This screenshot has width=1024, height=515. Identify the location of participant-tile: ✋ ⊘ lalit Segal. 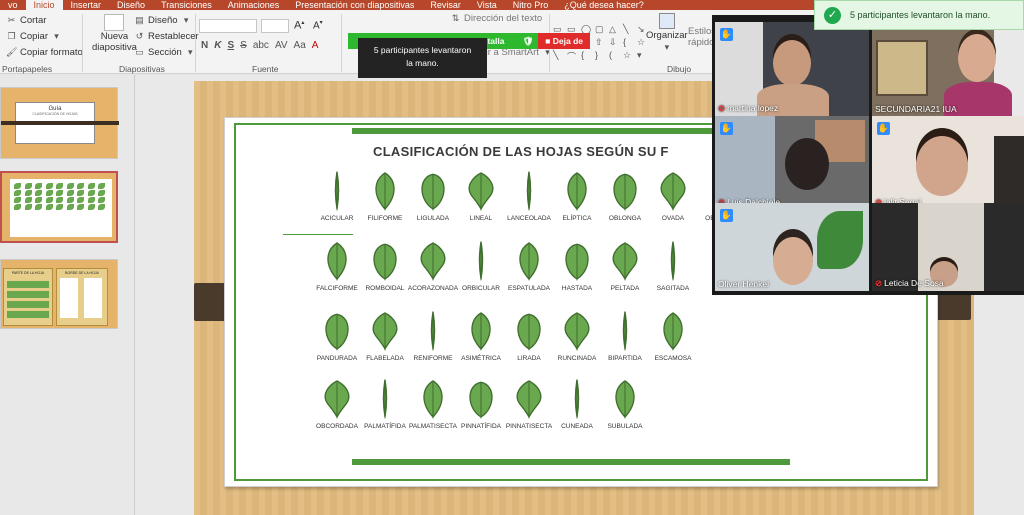
(948, 163).